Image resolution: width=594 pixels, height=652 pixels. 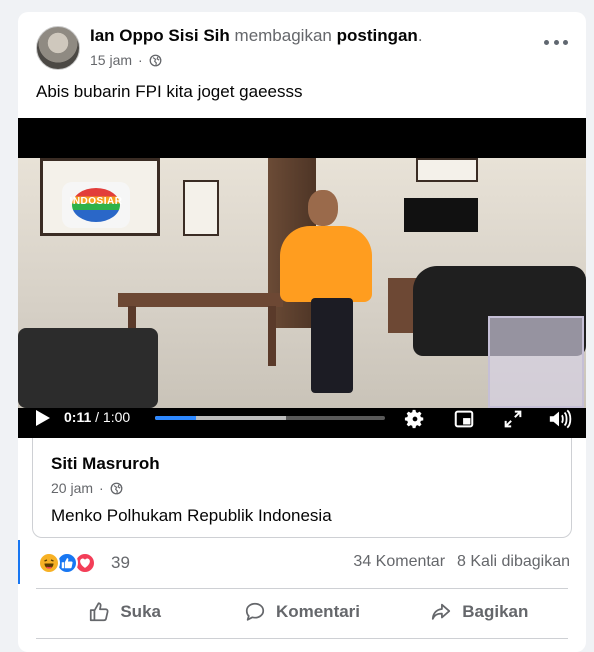 I want to click on volume-icon, so click(x=559, y=419).